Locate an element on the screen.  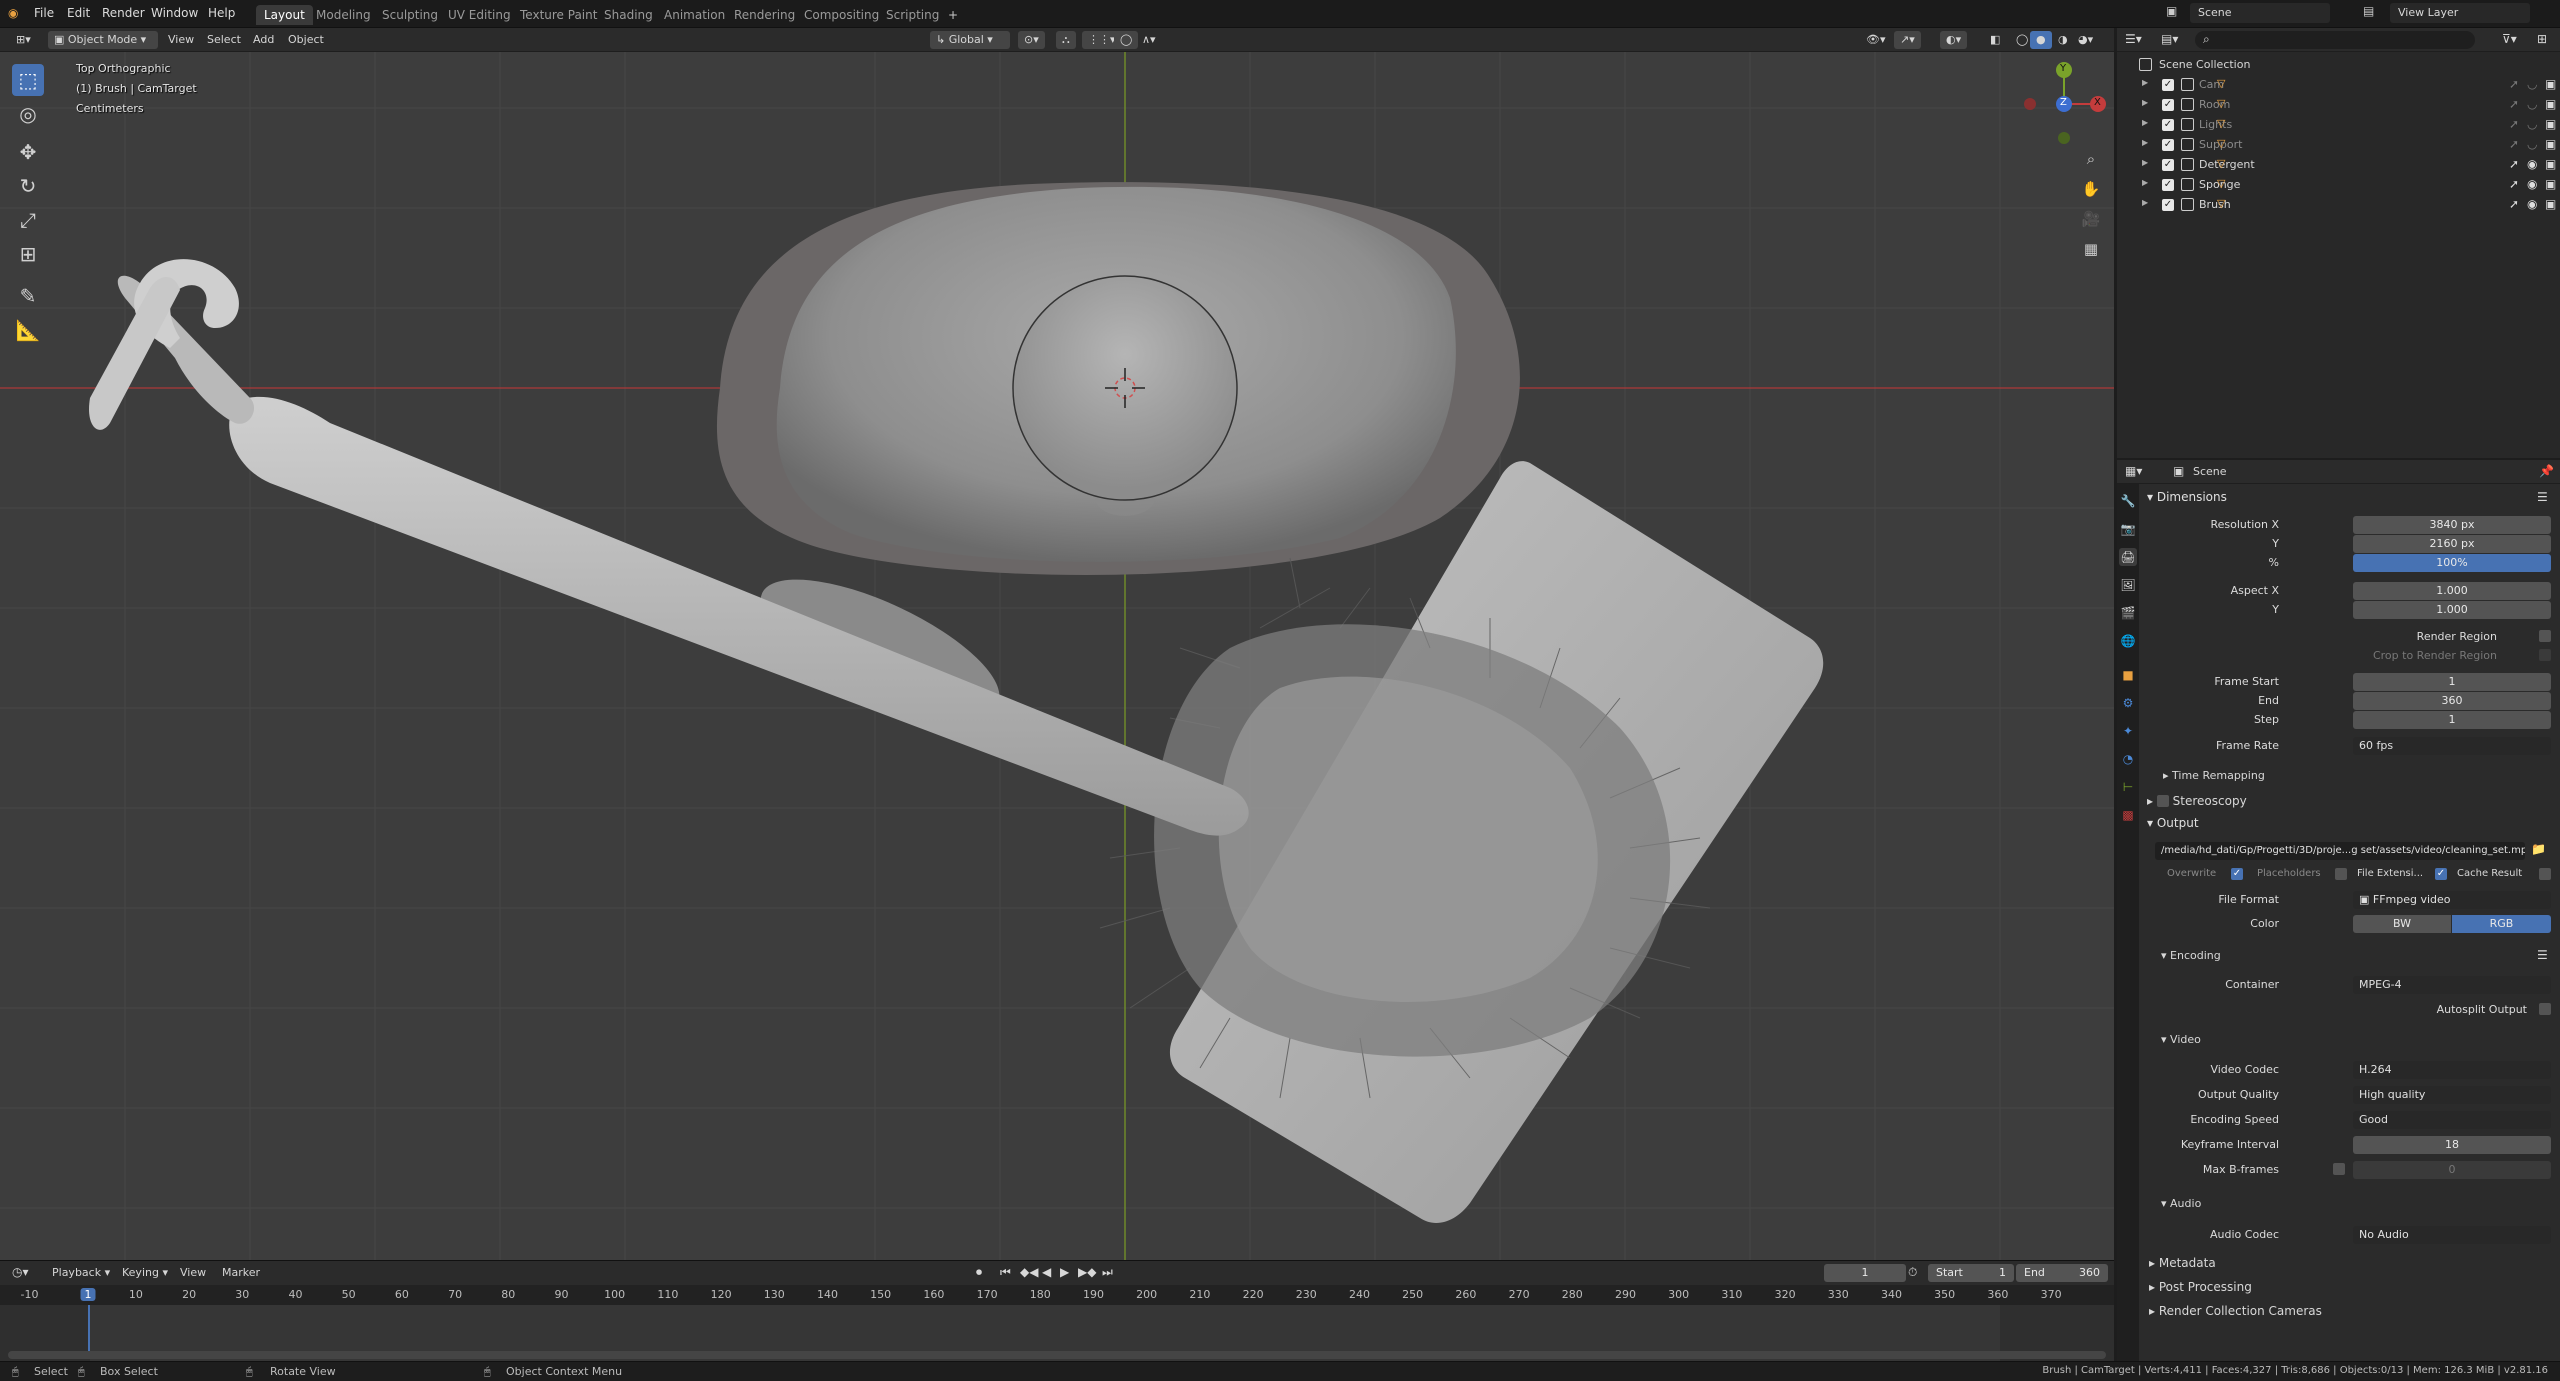
tab-texture-paint: Texture Paint is located at coordinates (558, 15).